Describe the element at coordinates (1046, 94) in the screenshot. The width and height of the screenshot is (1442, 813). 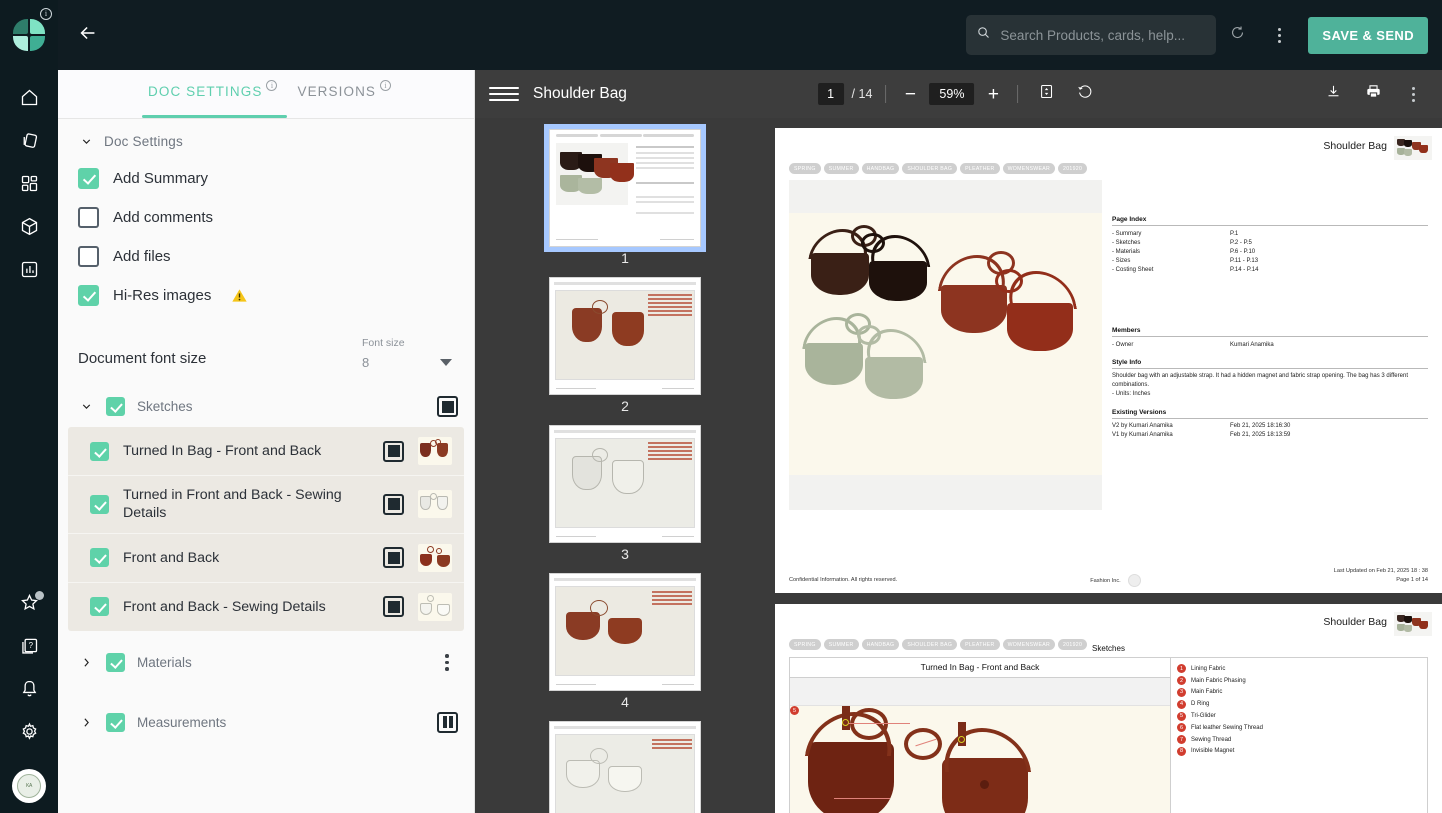
I see `fit-page-button` at that location.